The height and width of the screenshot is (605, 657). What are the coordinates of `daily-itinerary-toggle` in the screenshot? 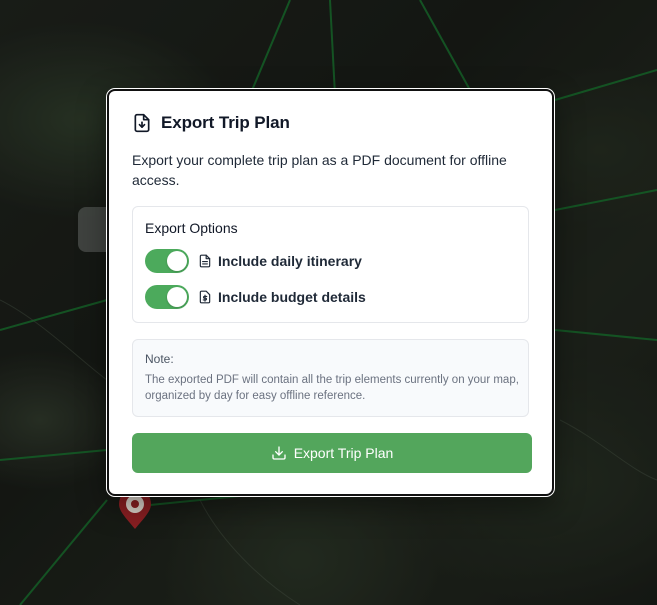 It's located at (167, 261).